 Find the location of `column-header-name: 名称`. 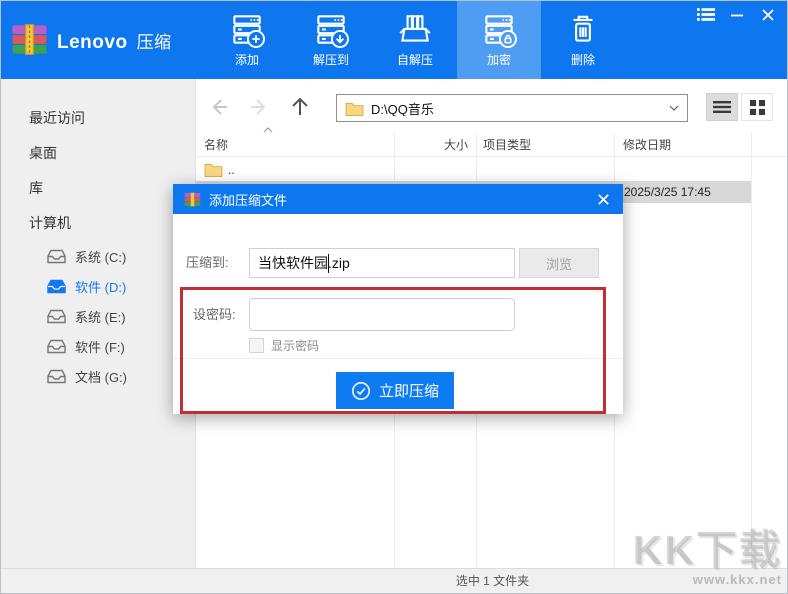

column-header-name: 名称 is located at coordinates (216, 145).